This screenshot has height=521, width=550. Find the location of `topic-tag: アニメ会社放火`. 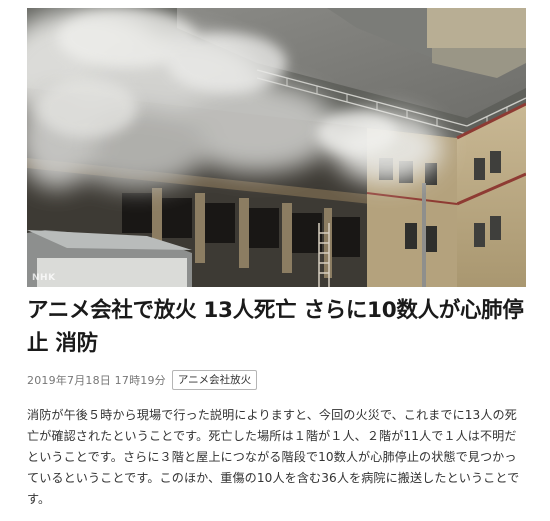

topic-tag: アニメ会社放火 is located at coordinates (214, 380).